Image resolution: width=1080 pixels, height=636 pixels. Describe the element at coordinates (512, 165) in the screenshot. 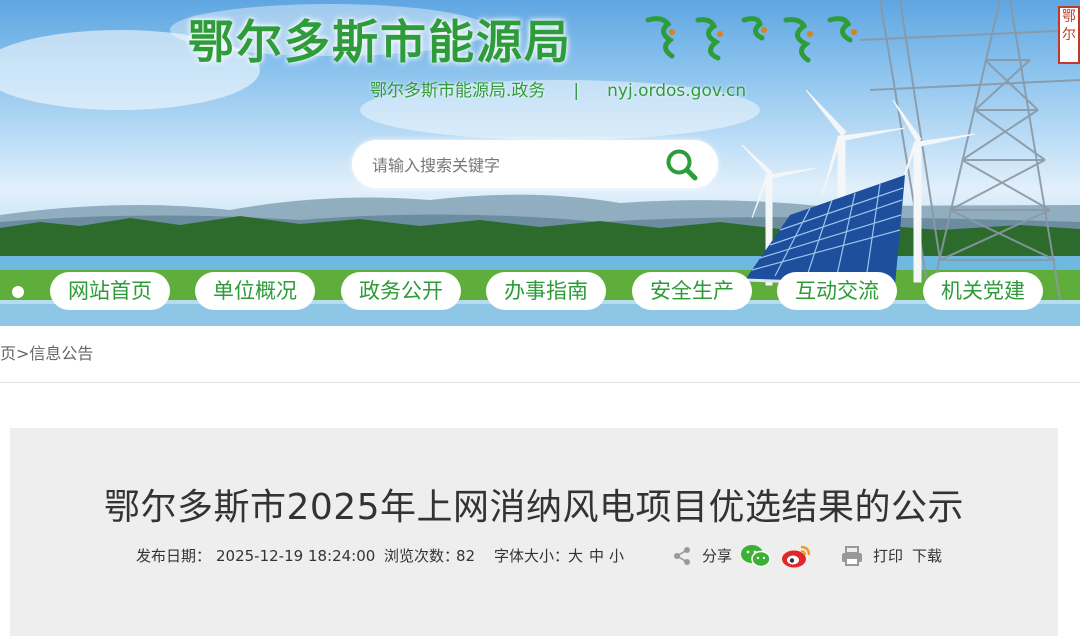

I see `search-input` at that location.